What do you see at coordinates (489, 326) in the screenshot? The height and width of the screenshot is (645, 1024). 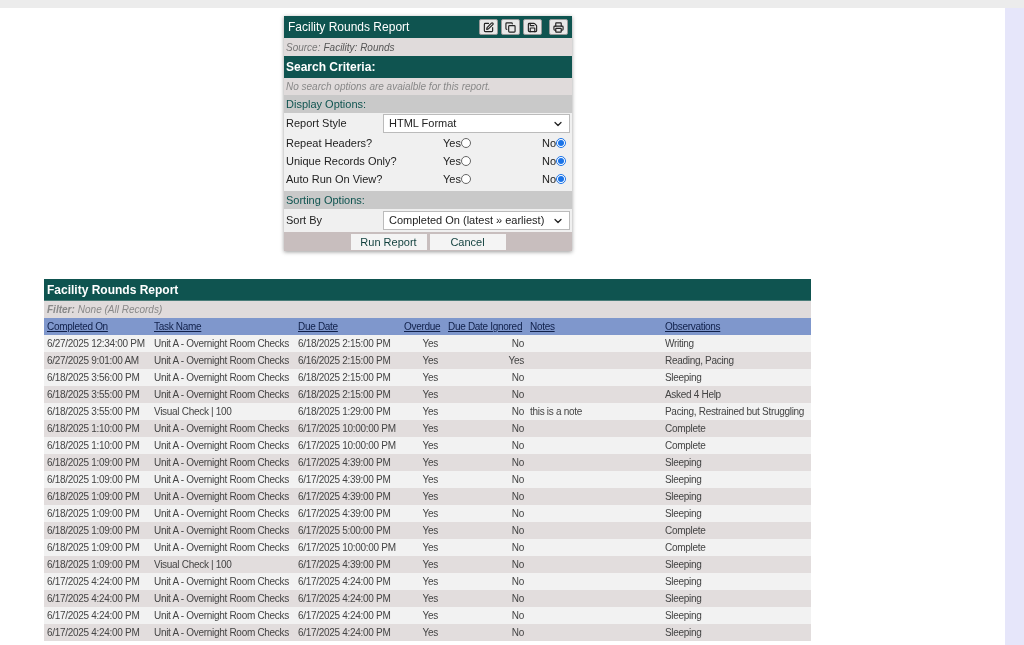 I see `column-header: Due Date Ignored` at bounding box center [489, 326].